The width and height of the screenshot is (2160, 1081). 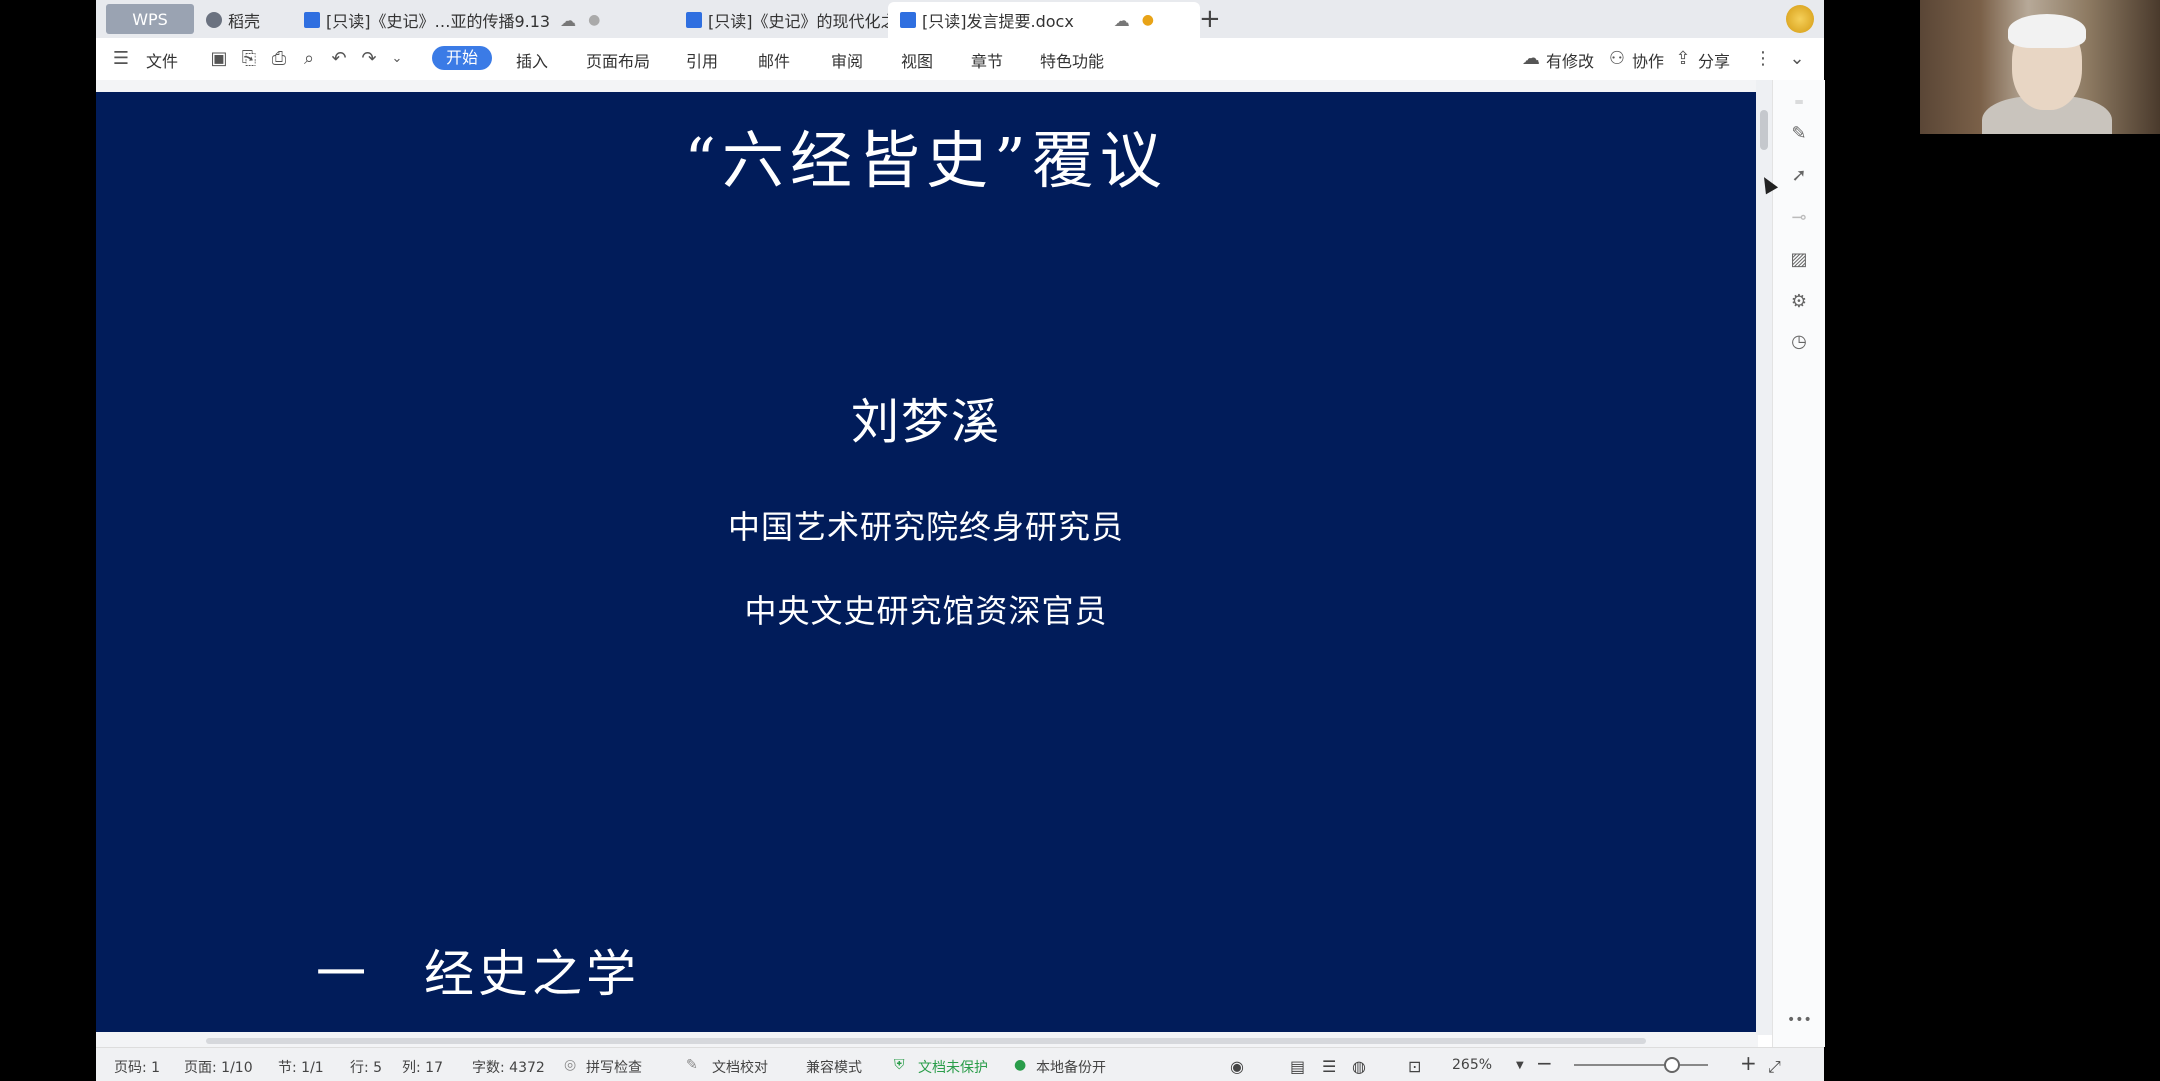 What do you see at coordinates (2047, 31) in the screenshot?
I see `webcam-person-hair` at bounding box center [2047, 31].